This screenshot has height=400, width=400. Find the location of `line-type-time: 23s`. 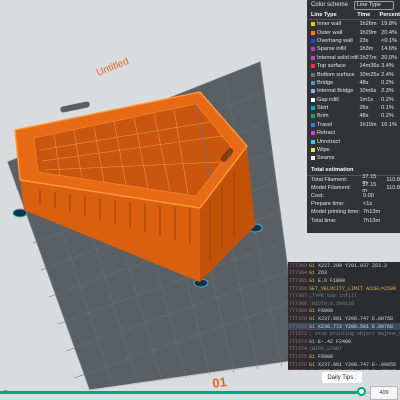

line-type-time: 23s is located at coordinates (364, 40).